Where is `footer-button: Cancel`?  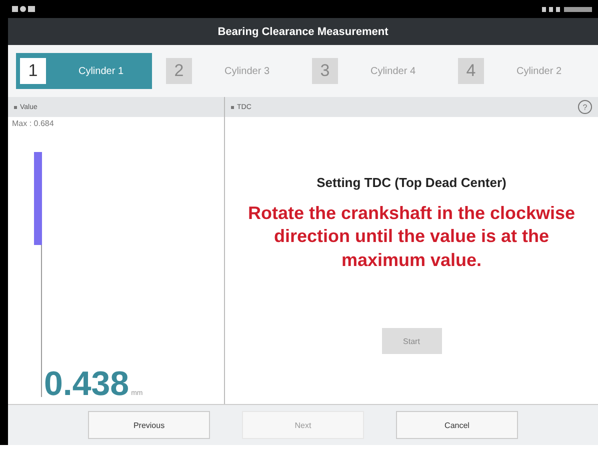
footer-button: Cancel is located at coordinates (457, 425).